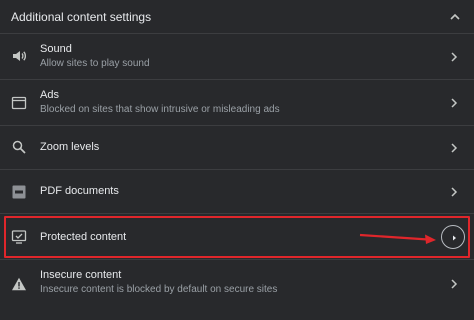 The width and height of the screenshot is (474, 320). Describe the element at coordinates (95, 63) in the screenshot. I see `row-subtitle: Allow sites to play sound` at that location.